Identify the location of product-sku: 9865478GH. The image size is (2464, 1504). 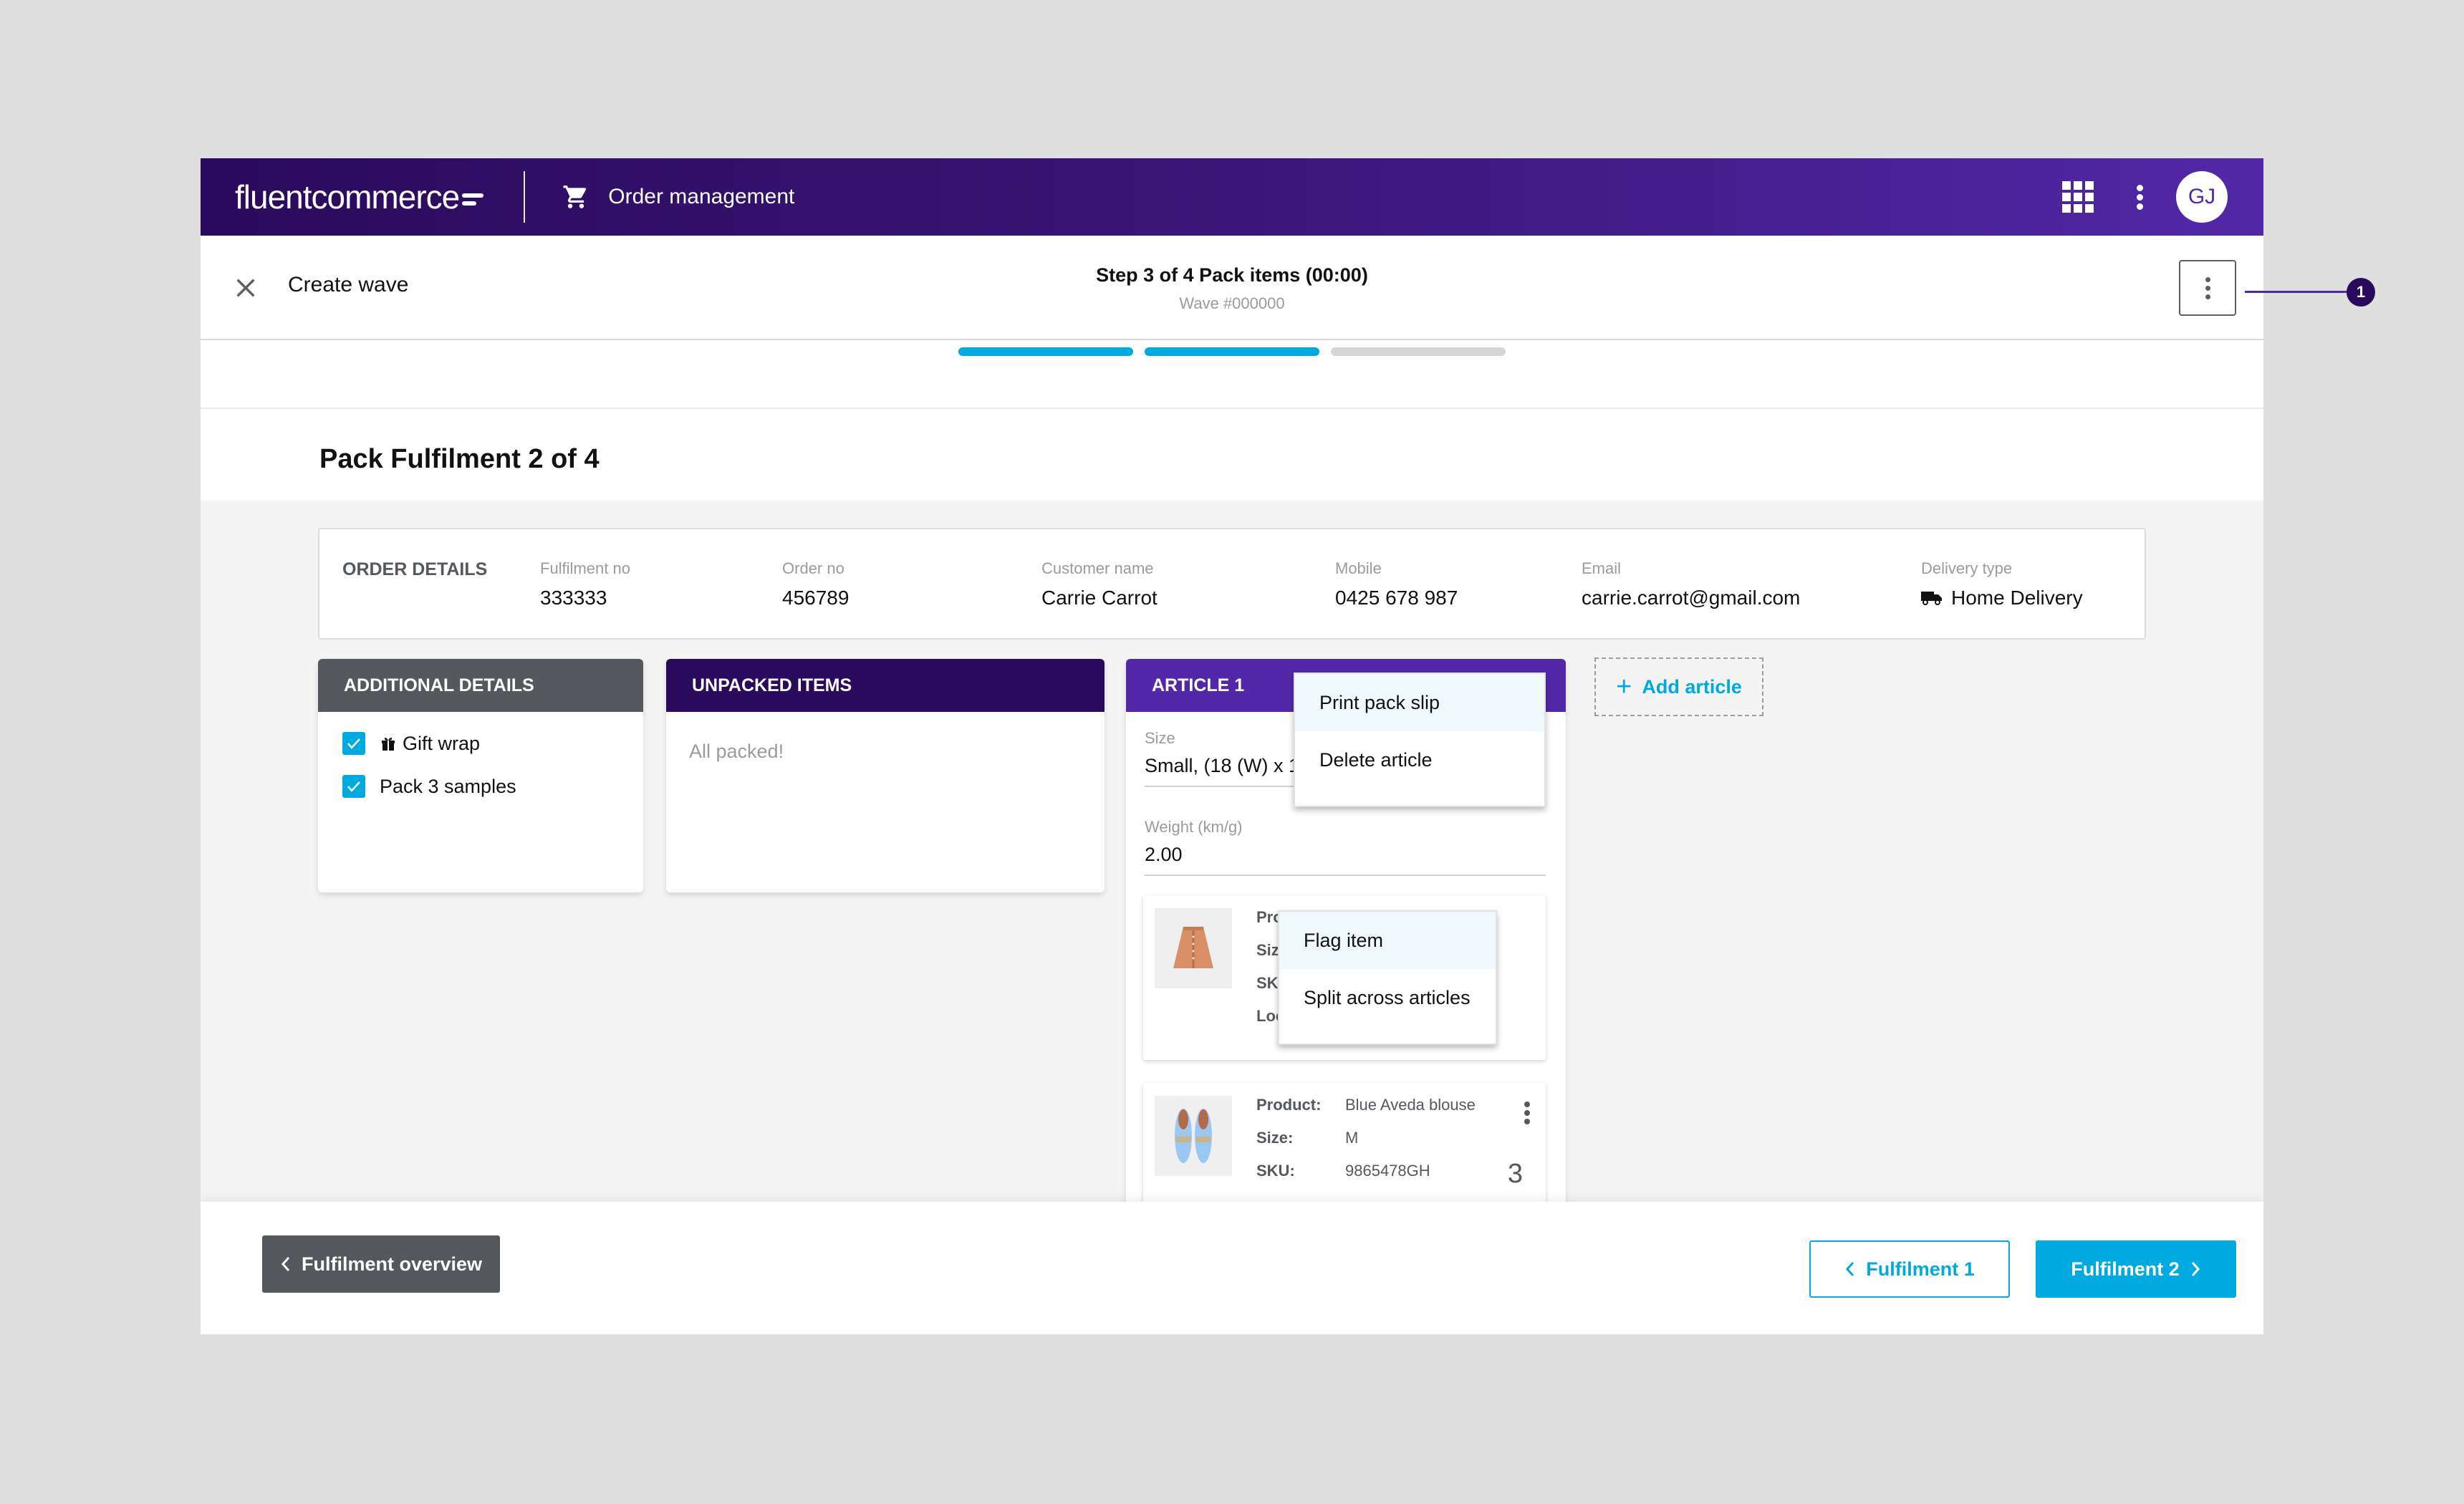
(1387, 1171).